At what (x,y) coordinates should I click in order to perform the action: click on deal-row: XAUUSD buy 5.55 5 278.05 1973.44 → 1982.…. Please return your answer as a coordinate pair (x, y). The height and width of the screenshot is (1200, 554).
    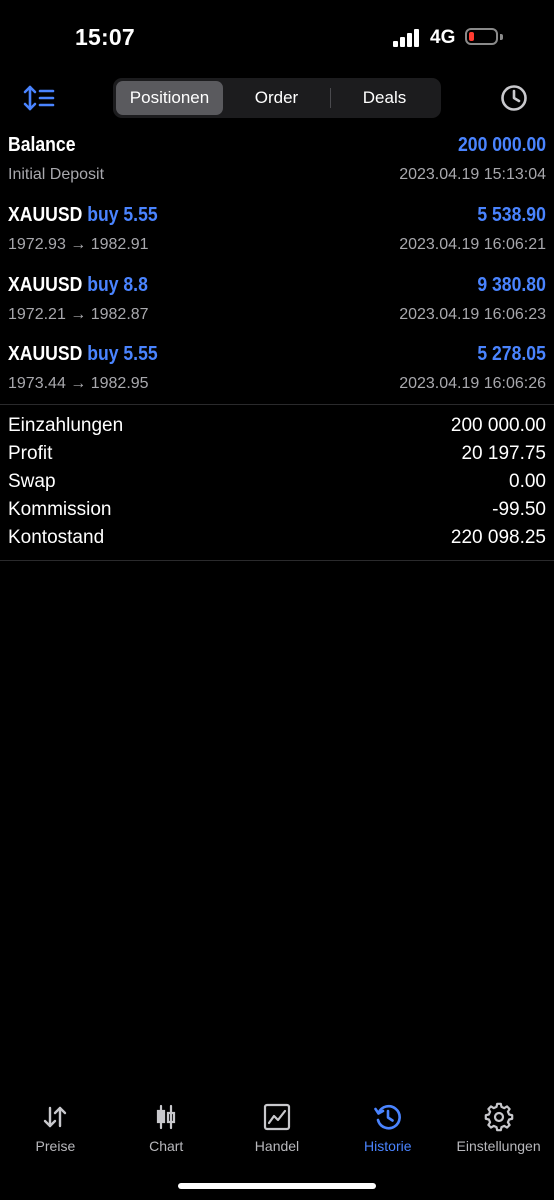
    Looking at the image, I should click on (277, 371).